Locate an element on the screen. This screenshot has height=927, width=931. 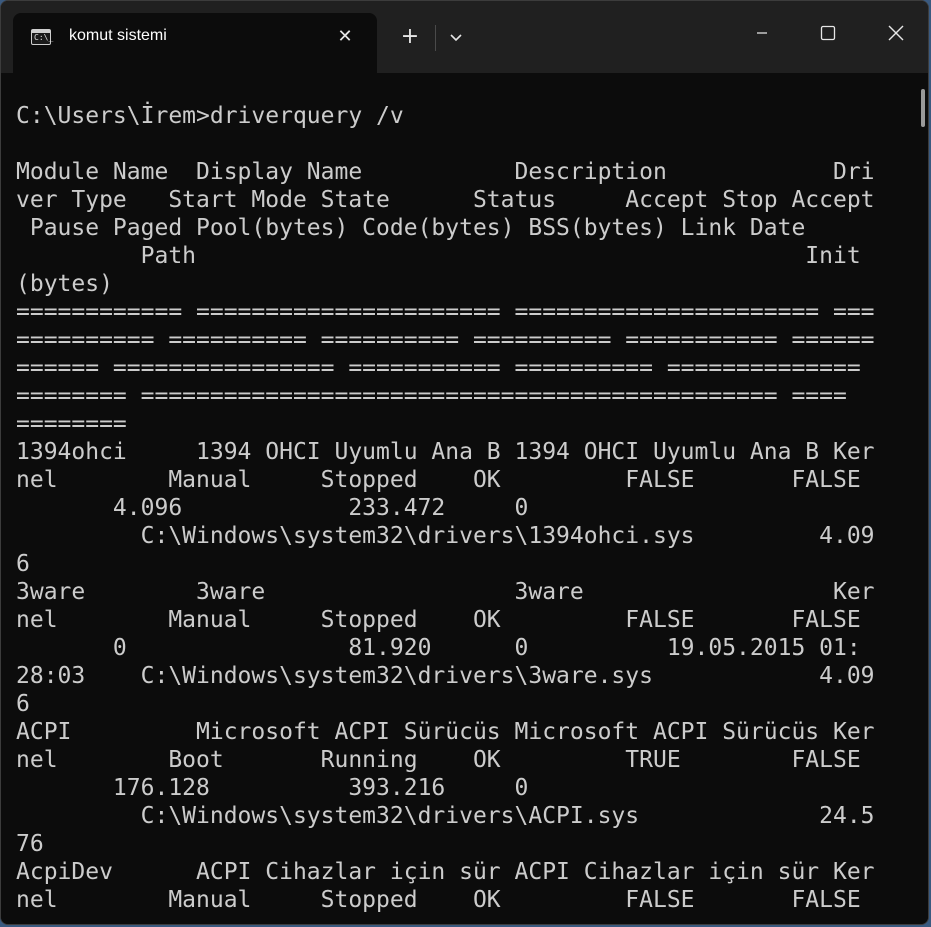
new-tab-button: + is located at coordinates (410, 37).